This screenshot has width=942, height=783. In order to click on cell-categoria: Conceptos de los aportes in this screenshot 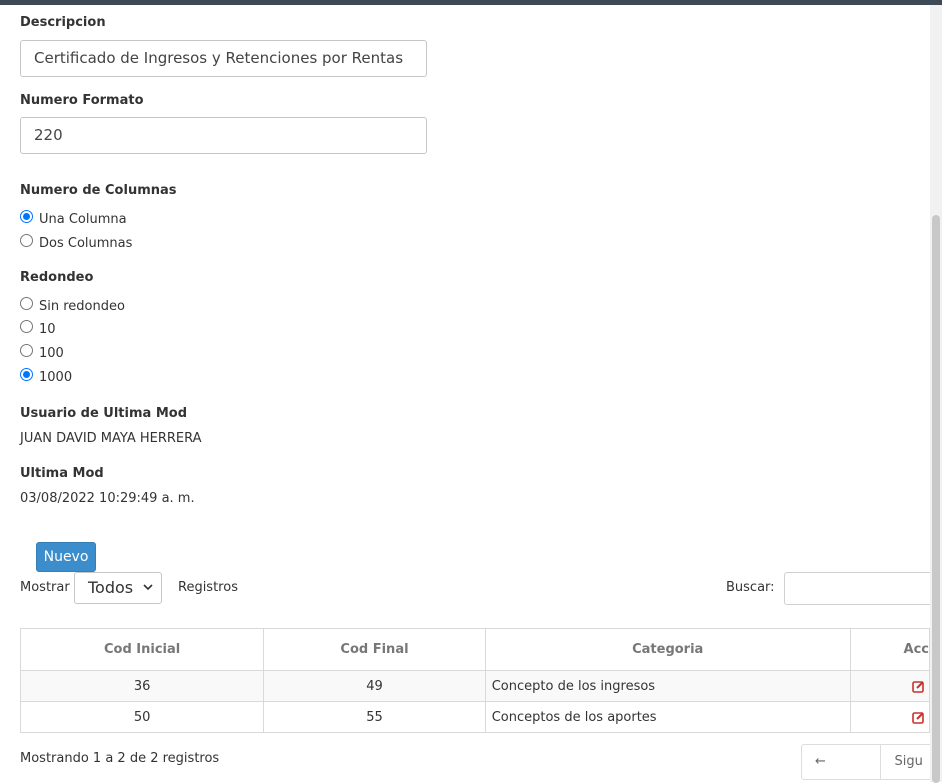, I will do `click(667, 717)`.